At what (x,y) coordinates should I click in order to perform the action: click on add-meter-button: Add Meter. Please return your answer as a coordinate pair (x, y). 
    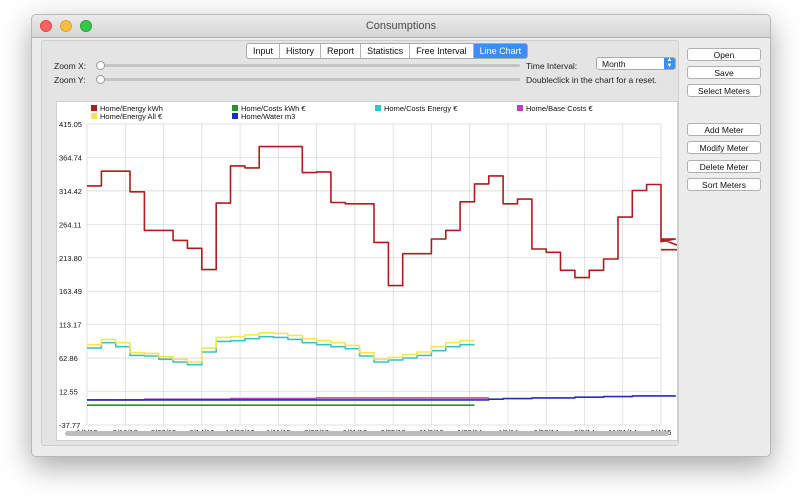
    Looking at the image, I should click on (724, 129).